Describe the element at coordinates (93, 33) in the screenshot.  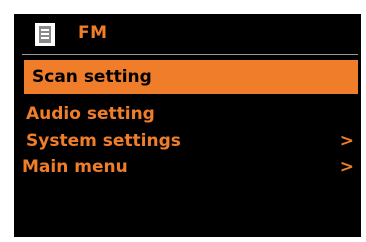
I see `page-title: FM` at that location.